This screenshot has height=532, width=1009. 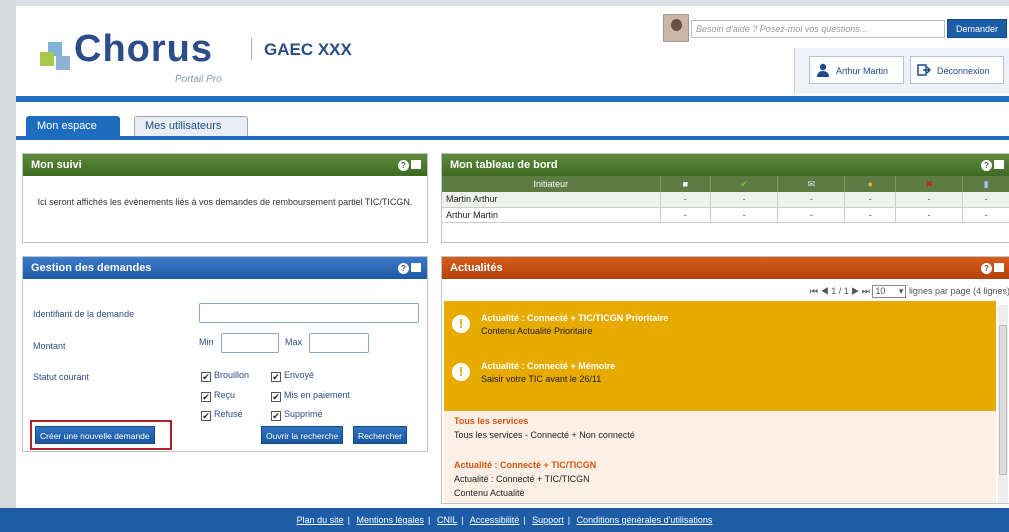 What do you see at coordinates (95, 435) in the screenshot?
I see `create-request-button: Créer une nouvelle demande` at bounding box center [95, 435].